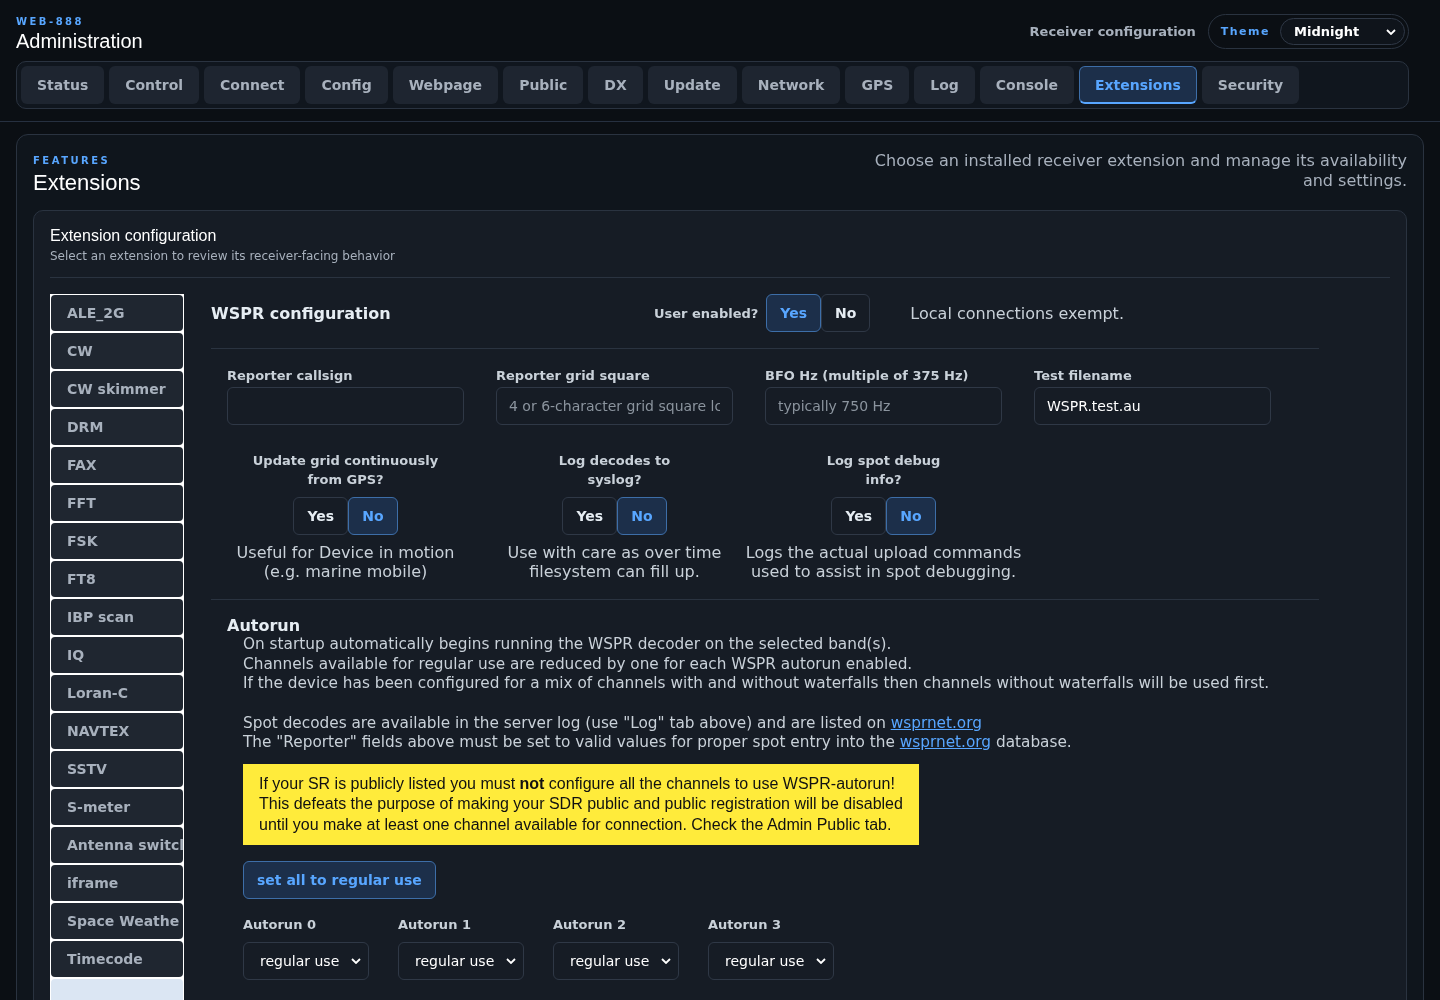 The image size is (1440, 1000). I want to click on autorun-text: Spot decodes are available in the server log (use "Log" tab above) and are listed on wsprnet.org, so click(612, 723).